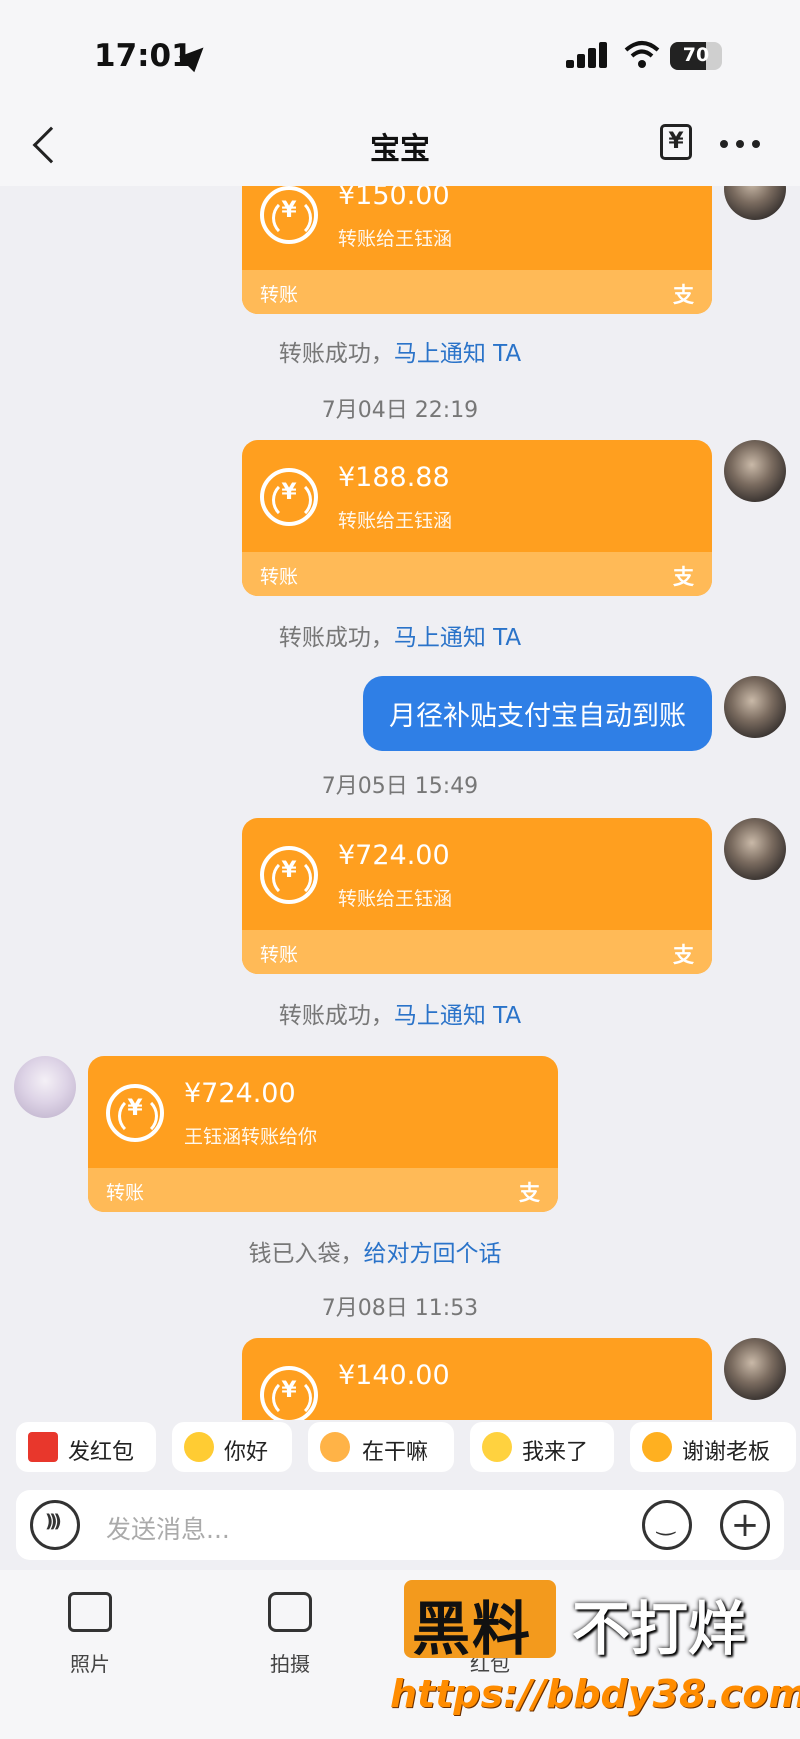 The image size is (800, 1739). I want to click on image-icon, so click(90, 1612).